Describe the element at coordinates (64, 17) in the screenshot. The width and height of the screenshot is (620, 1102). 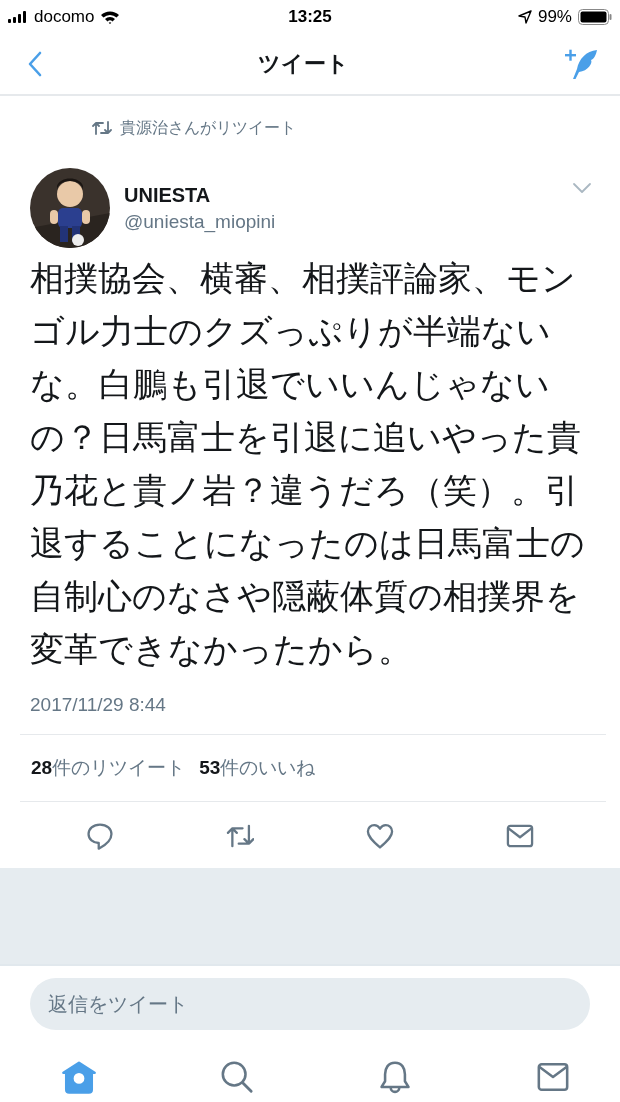
I see `carrier-name: docomo` at that location.